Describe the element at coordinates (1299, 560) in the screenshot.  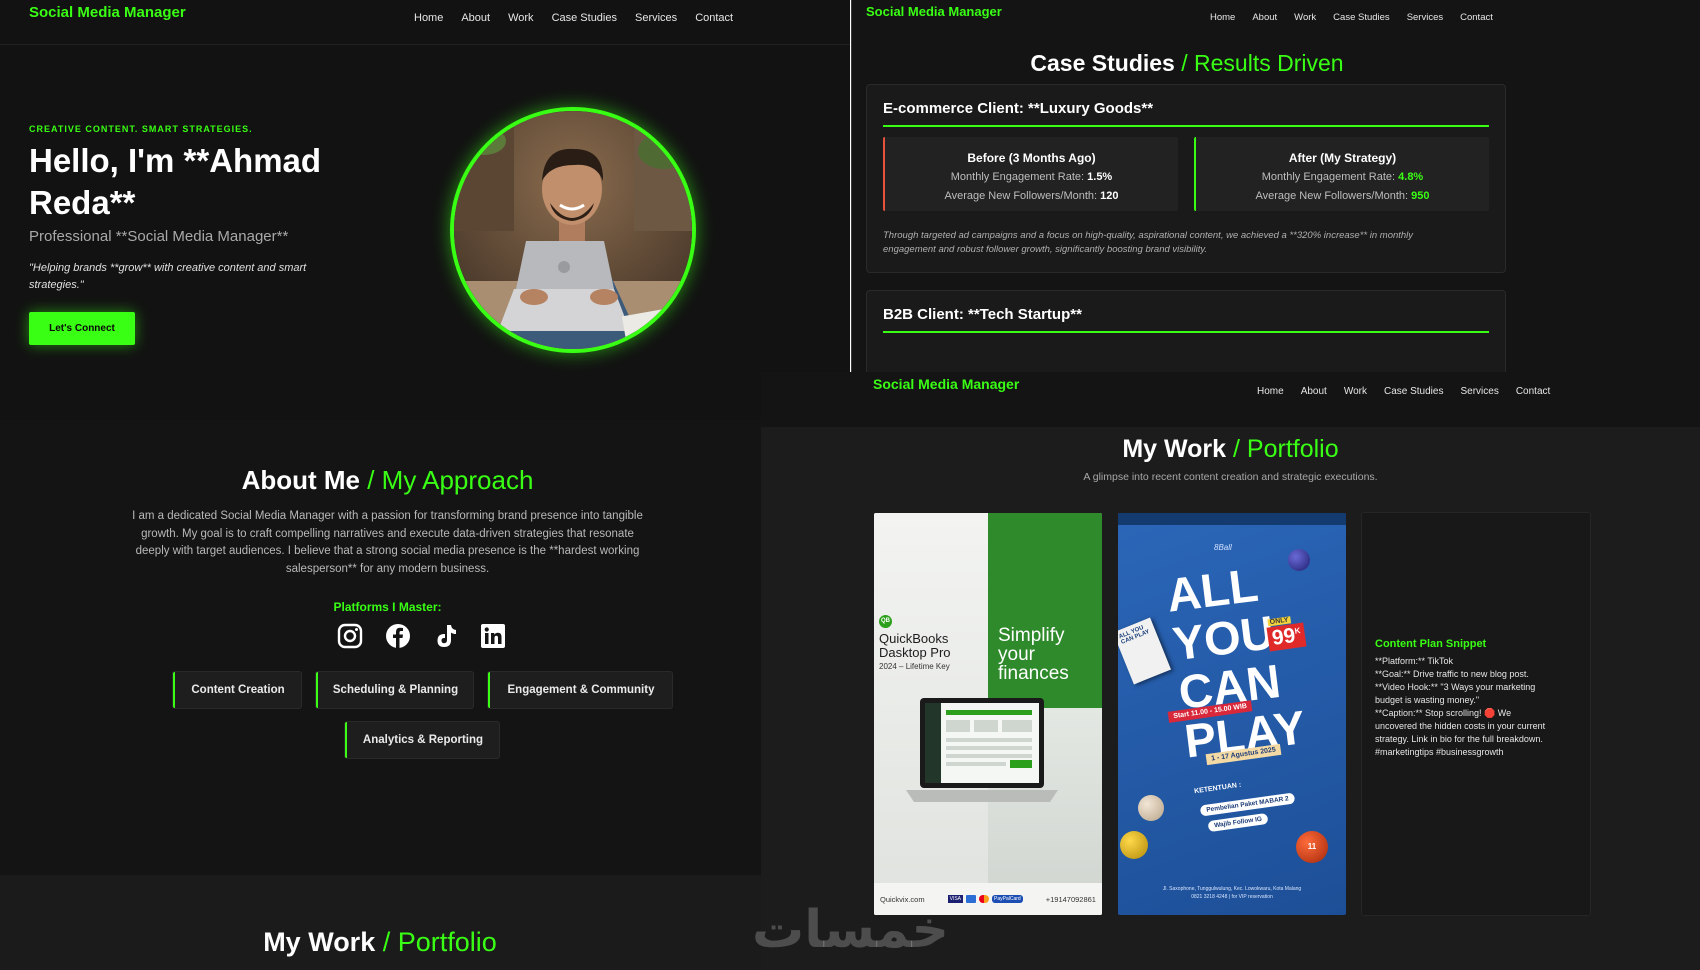
I see `pool-ball-icon` at that location.